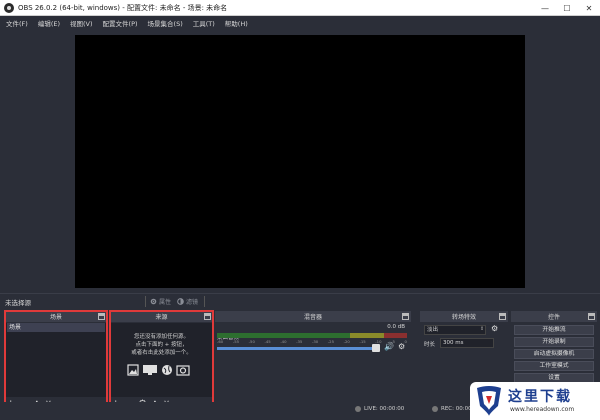  Describe the element at coordinates (455, 330) in the screenshot. I see `transition-select: 淡出` at that location.